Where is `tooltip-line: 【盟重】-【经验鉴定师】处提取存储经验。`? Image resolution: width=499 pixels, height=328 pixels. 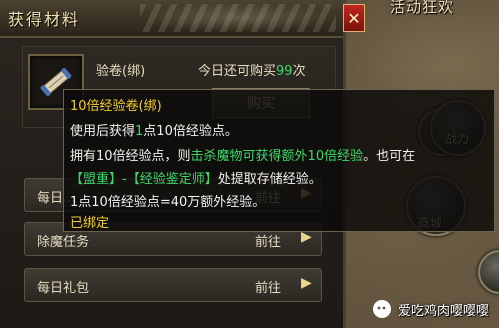
tooltip-line: 【盟重】-【经验鉴定师】处提取存储经验。 is located at coordinates (196, 177).